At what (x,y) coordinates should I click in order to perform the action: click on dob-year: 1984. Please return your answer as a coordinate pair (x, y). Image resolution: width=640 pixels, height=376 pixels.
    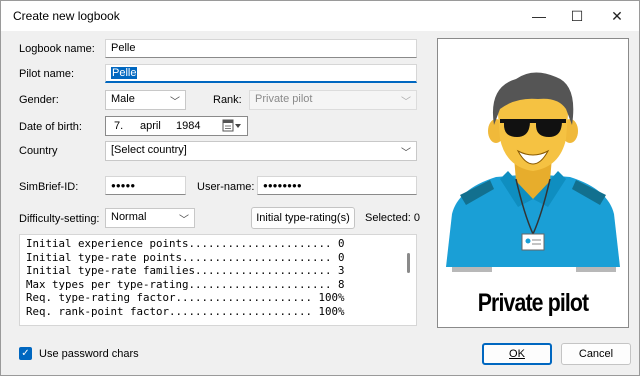
    Looking at the image, I should click on (188, 126).